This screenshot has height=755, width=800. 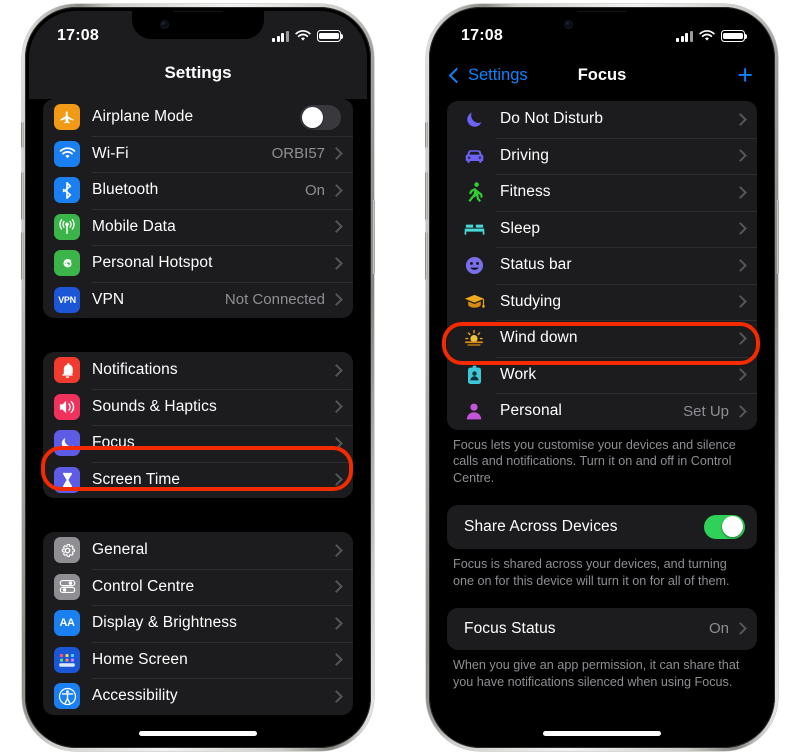 What do you see at coordinates (531, 411) in the screenshot?
I see `row-label: Personal` at bounding box center [531, 411].